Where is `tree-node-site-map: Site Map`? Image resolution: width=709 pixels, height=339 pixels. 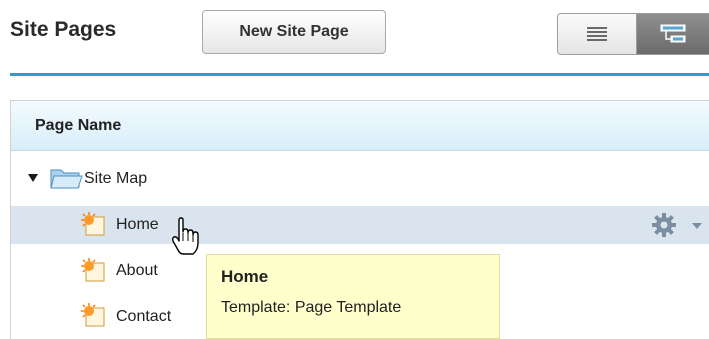 tree-node-site-map: Site Map is located at coordinates (115, 179).